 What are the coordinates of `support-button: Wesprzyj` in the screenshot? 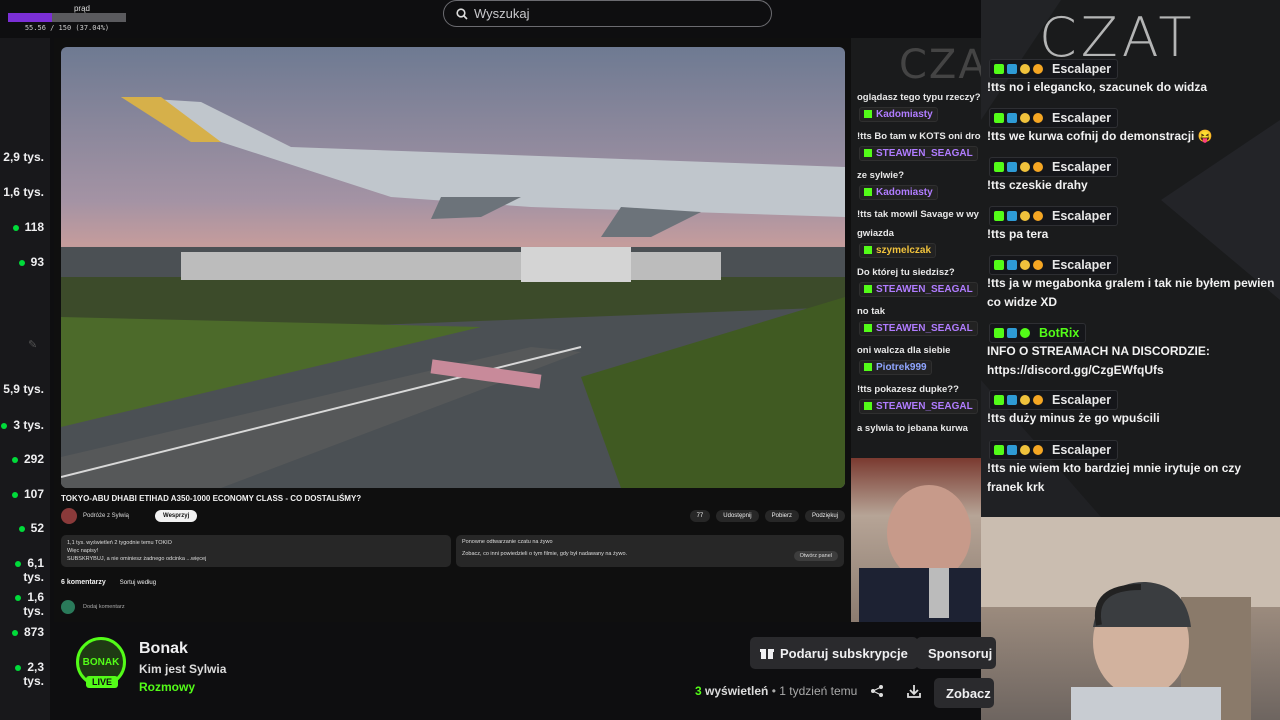 It's located at (176, 516).